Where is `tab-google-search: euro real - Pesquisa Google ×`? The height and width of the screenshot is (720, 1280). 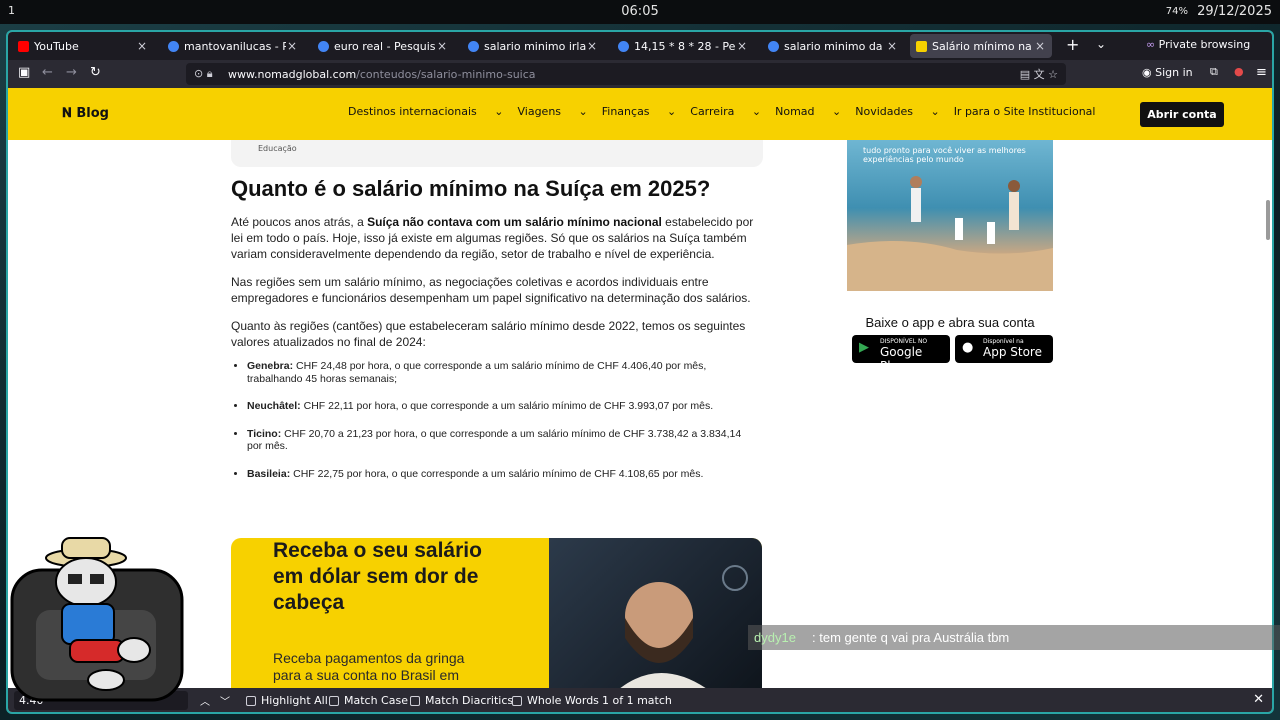
tab-google-search: euro real - Pesquisa Google × is located at coordinates (383, 46).